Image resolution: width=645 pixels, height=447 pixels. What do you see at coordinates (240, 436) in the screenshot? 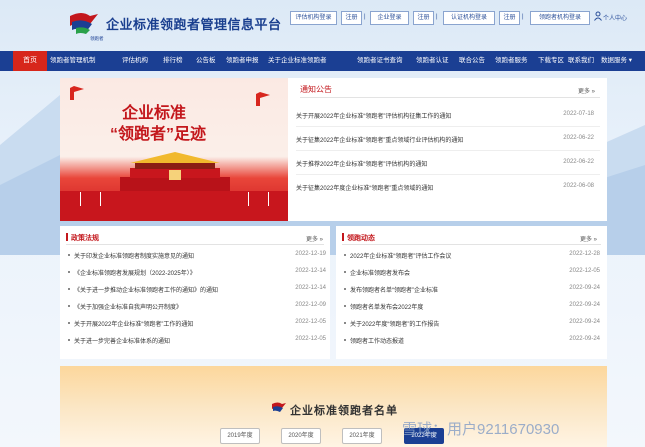
I see `year-tab-2019: 2019年度` at bounding box center [240, 436].